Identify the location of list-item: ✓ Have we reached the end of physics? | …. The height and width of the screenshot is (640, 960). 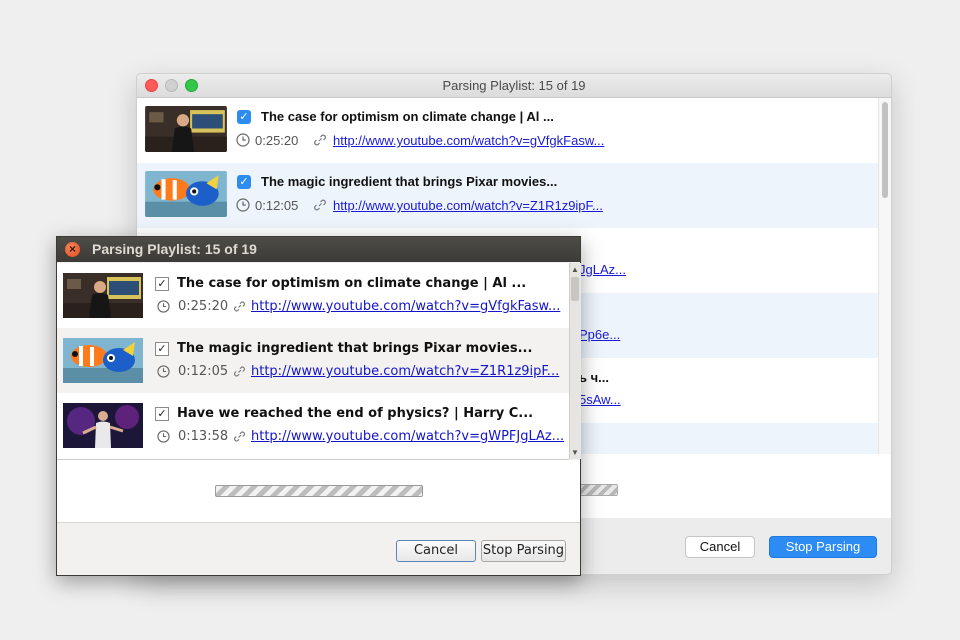
(313, 425).